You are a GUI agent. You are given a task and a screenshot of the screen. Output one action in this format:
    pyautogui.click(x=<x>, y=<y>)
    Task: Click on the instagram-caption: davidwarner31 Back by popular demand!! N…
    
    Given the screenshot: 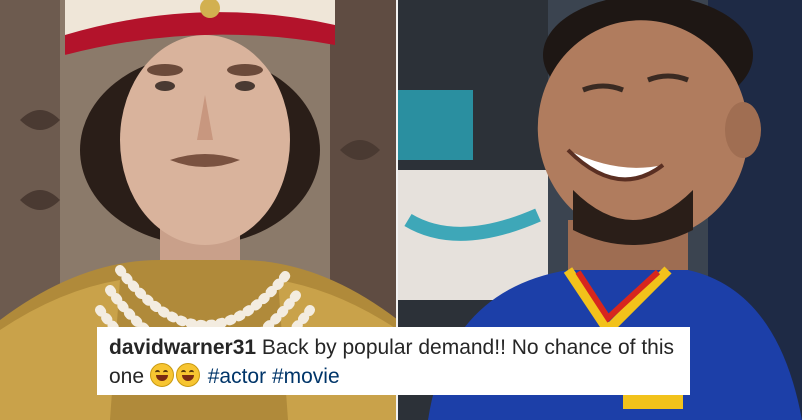 What is the action you would take?
    pyautogui.click(x=393, y=361)
    